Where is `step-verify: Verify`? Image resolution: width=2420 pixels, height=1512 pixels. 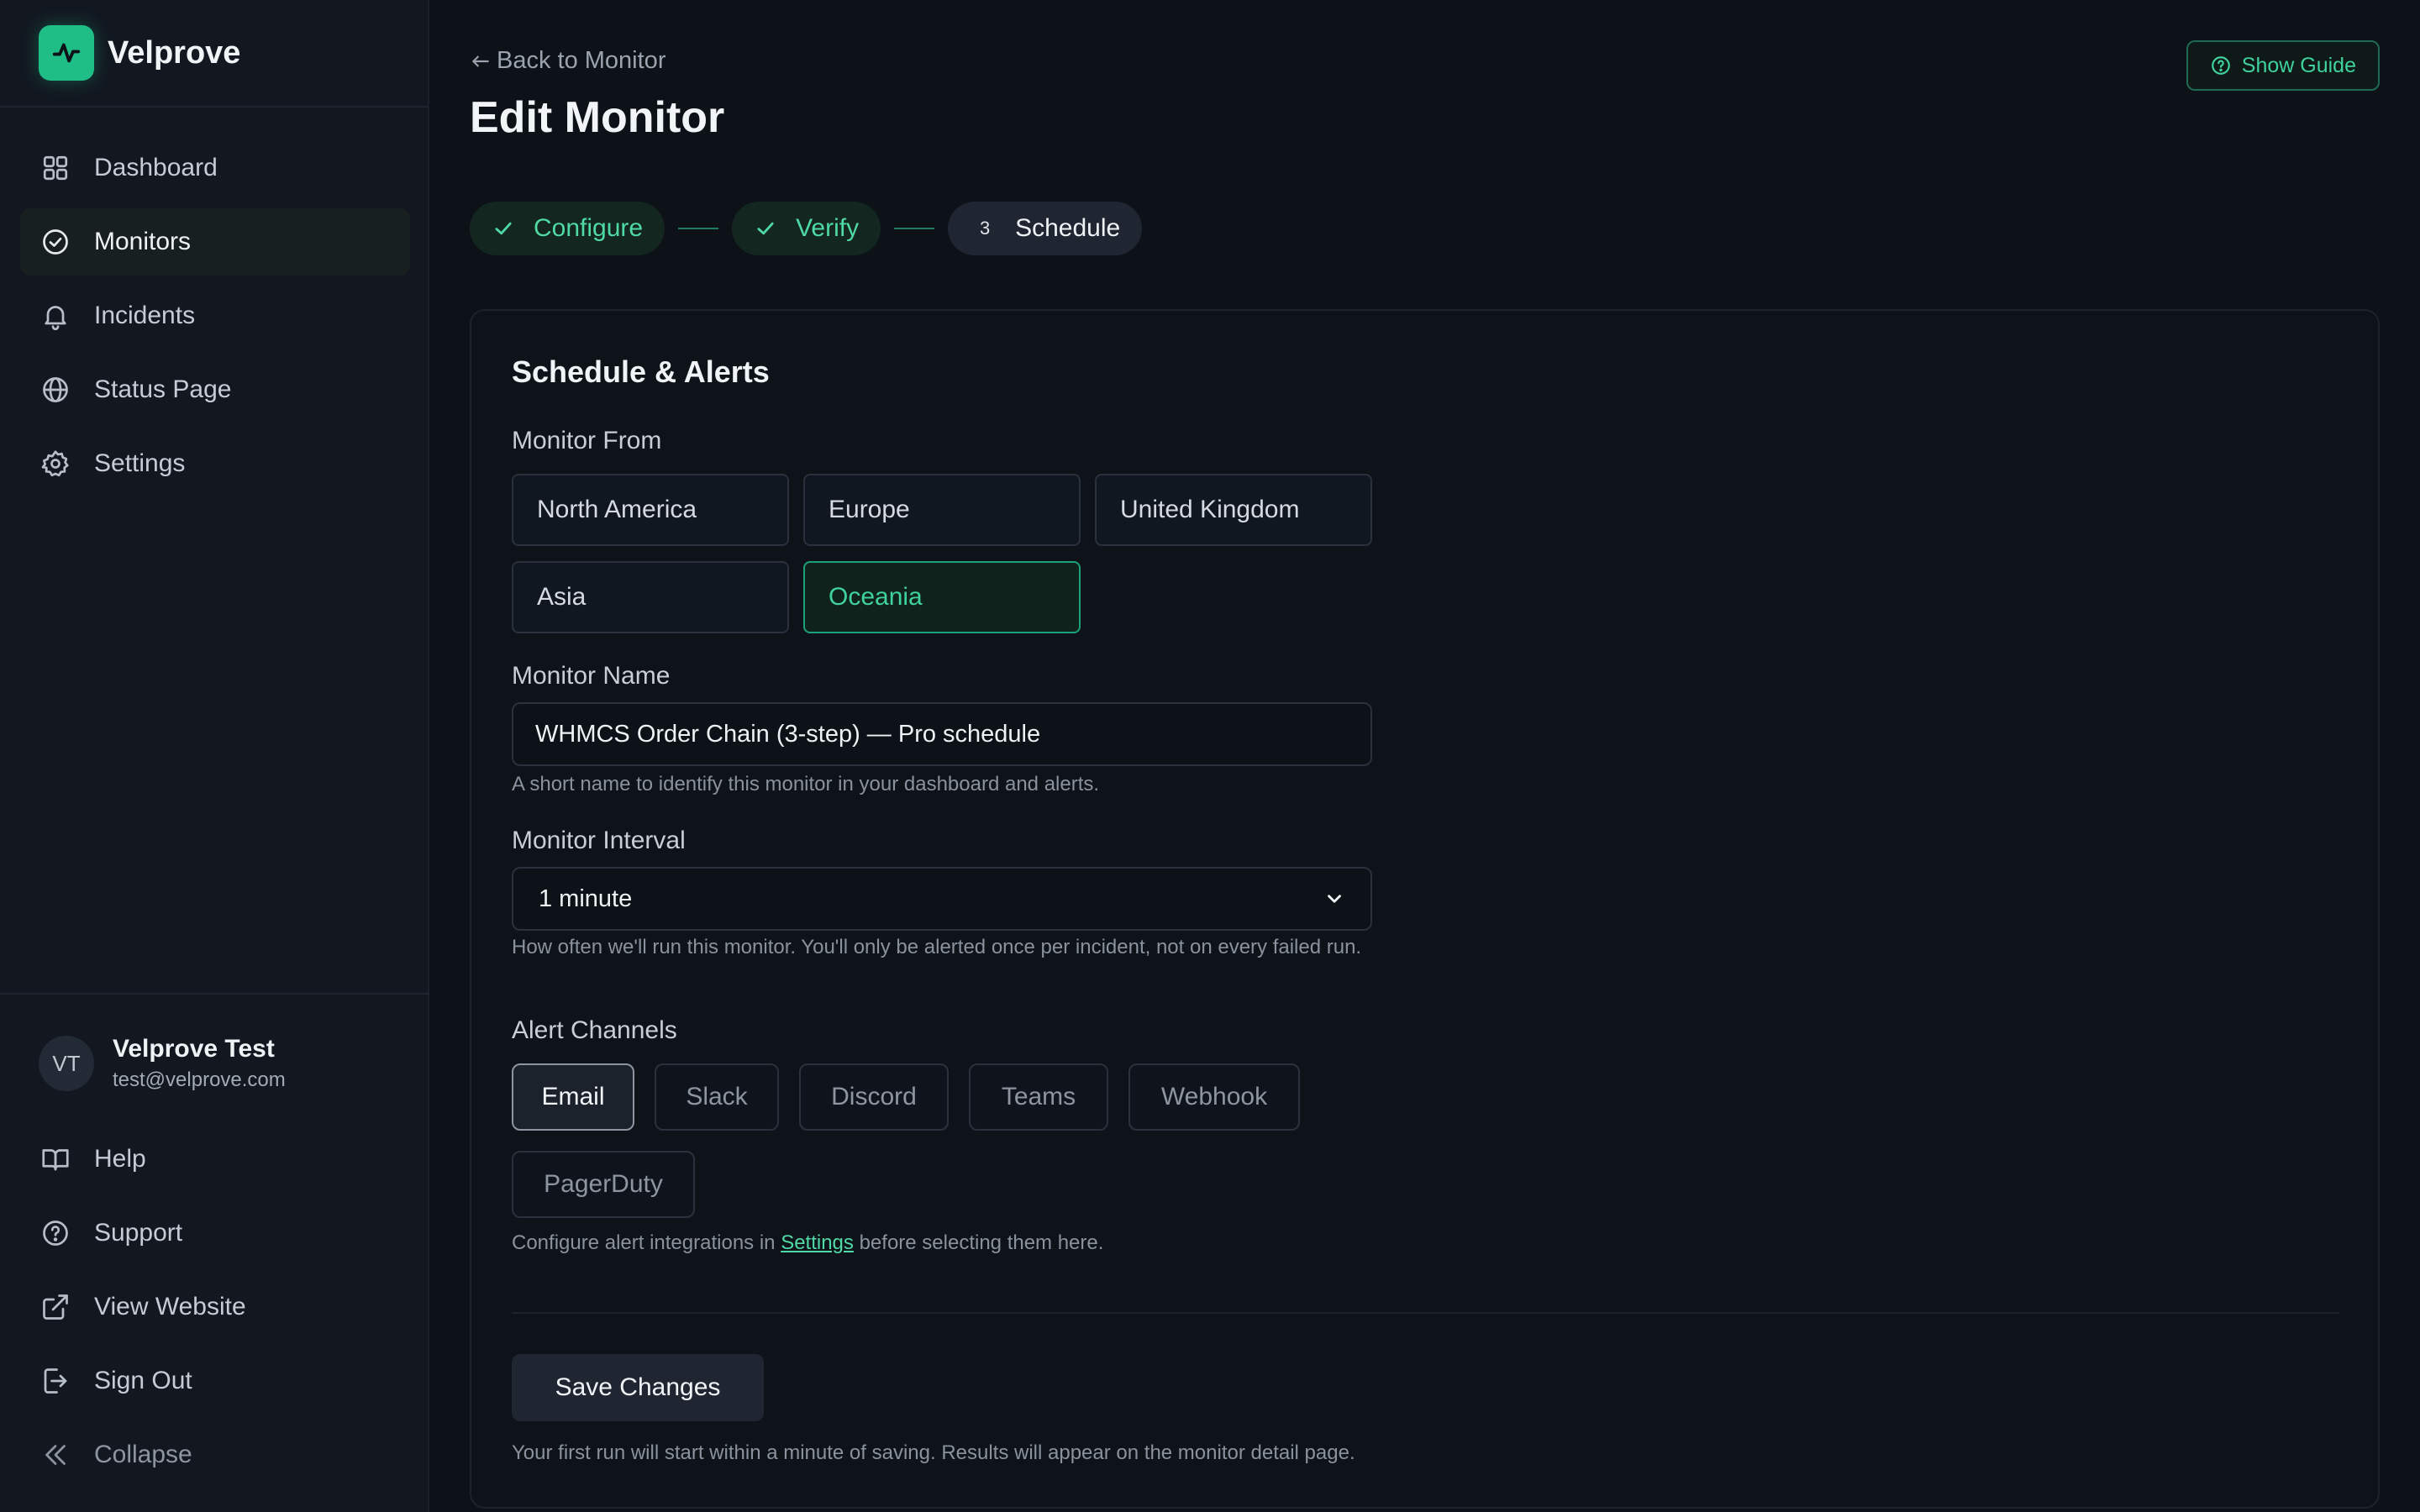 step-verify: Verify is located at coordinates (807, 228).